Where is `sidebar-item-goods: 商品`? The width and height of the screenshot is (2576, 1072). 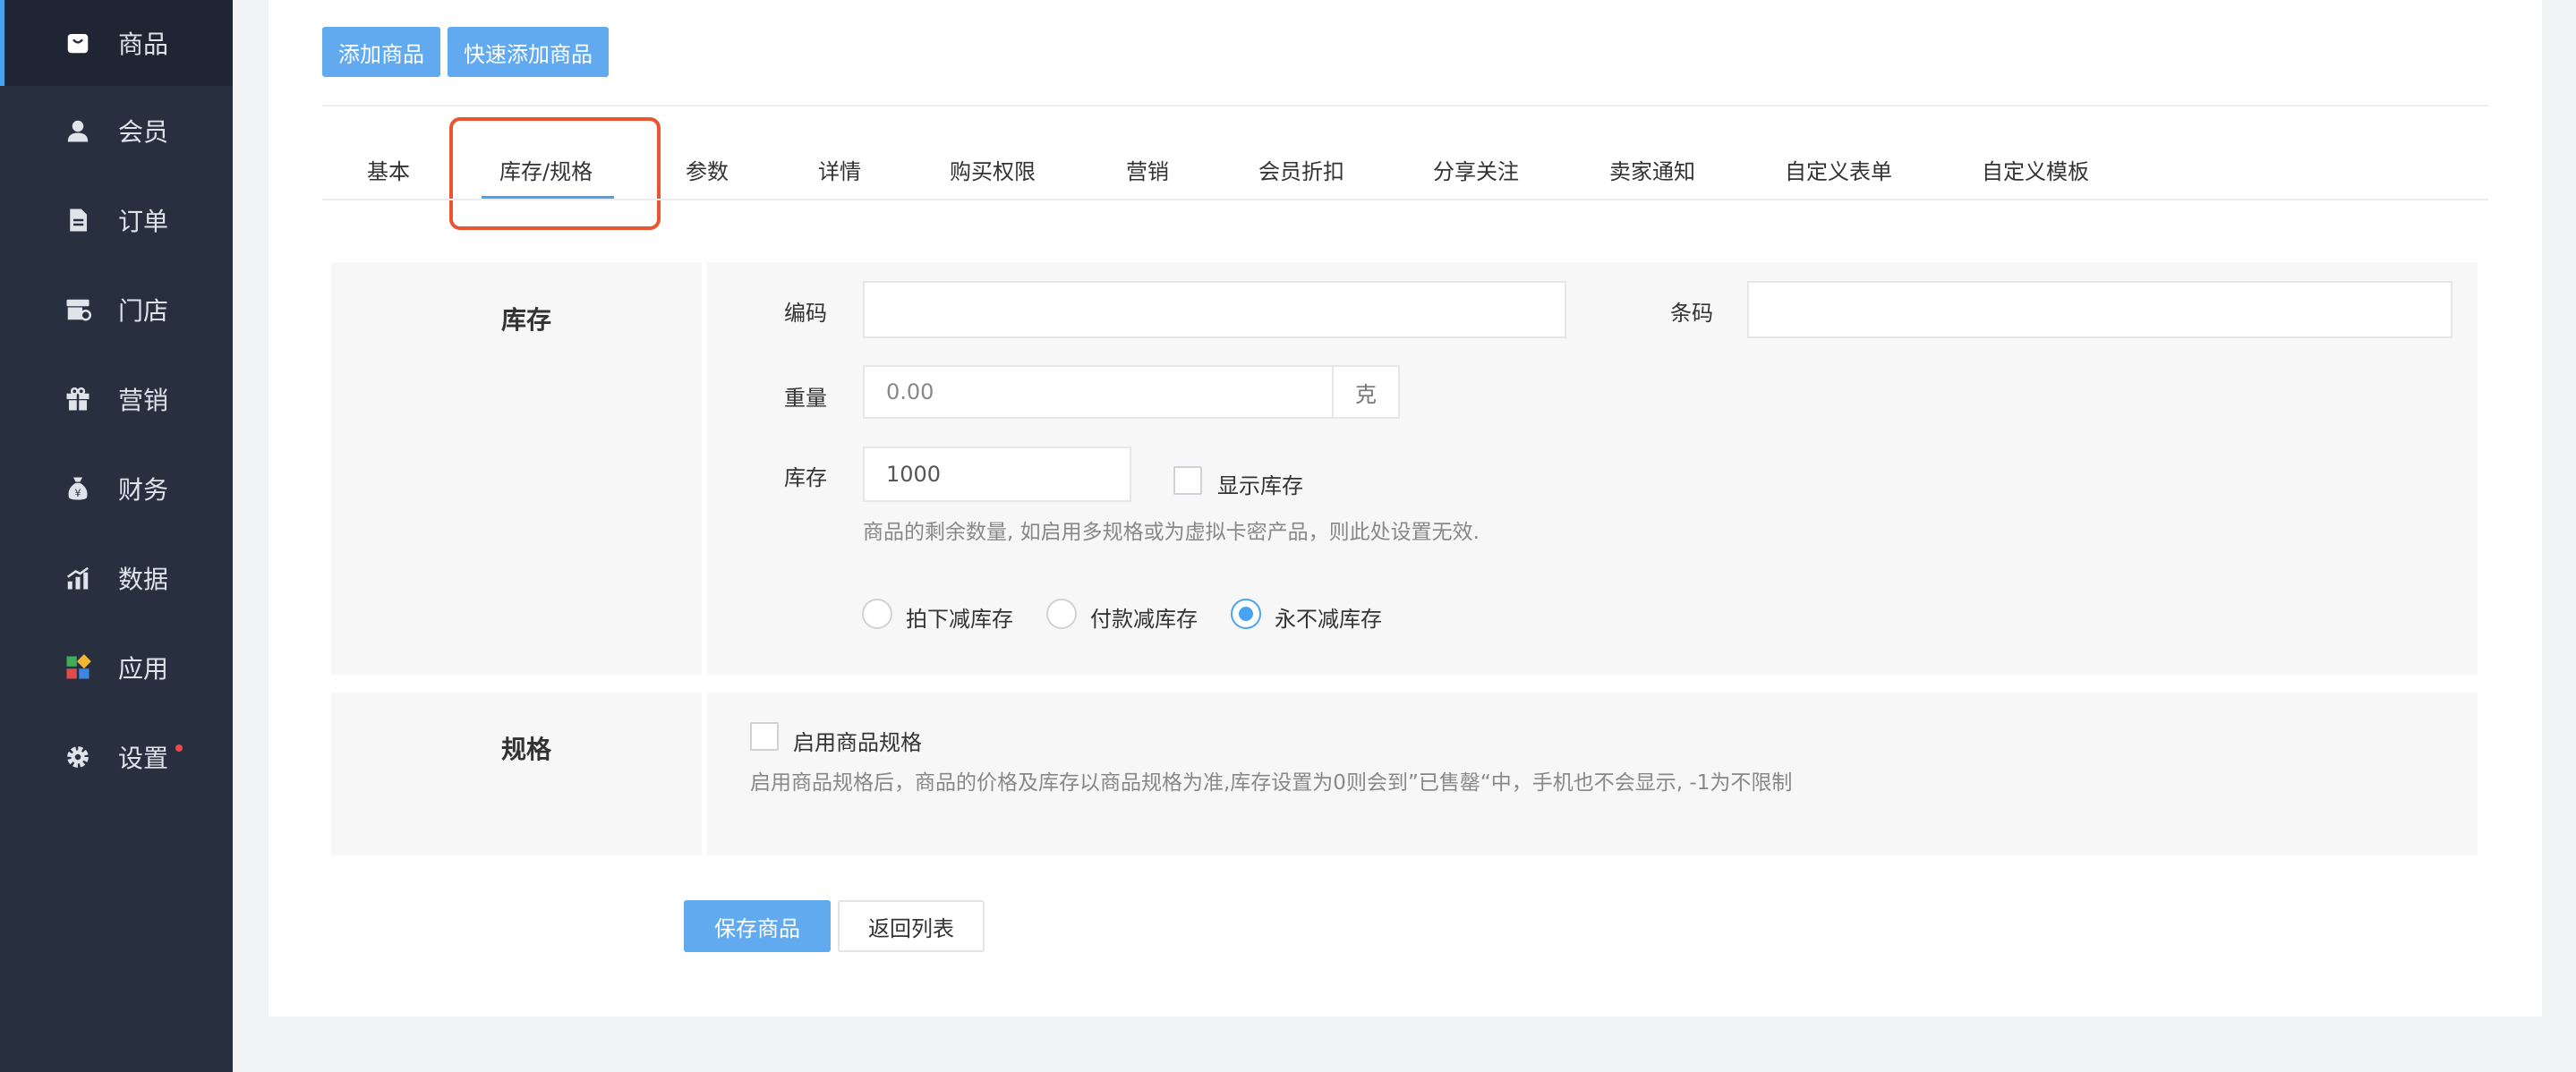 sidebar-item-goods: 商品 is located at coordinates (116, 43).